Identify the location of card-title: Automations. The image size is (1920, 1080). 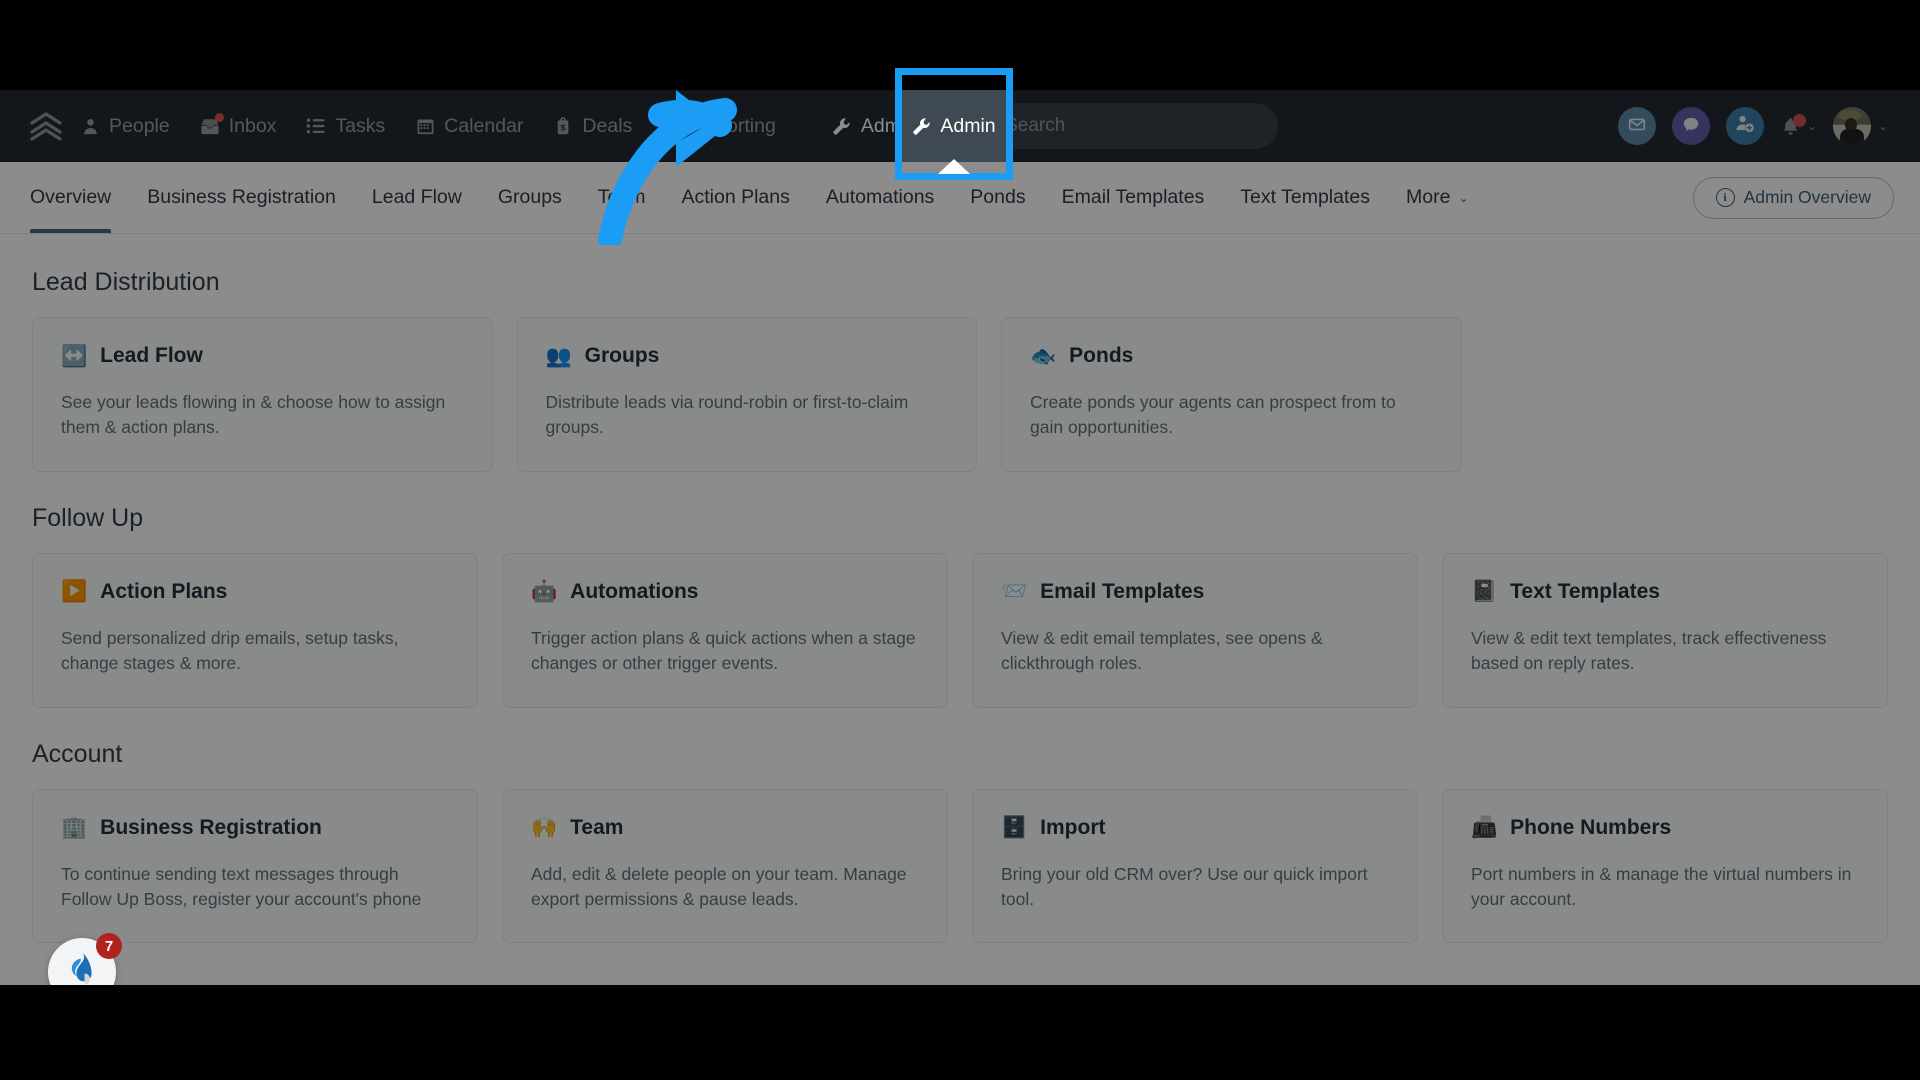
(634, 591).